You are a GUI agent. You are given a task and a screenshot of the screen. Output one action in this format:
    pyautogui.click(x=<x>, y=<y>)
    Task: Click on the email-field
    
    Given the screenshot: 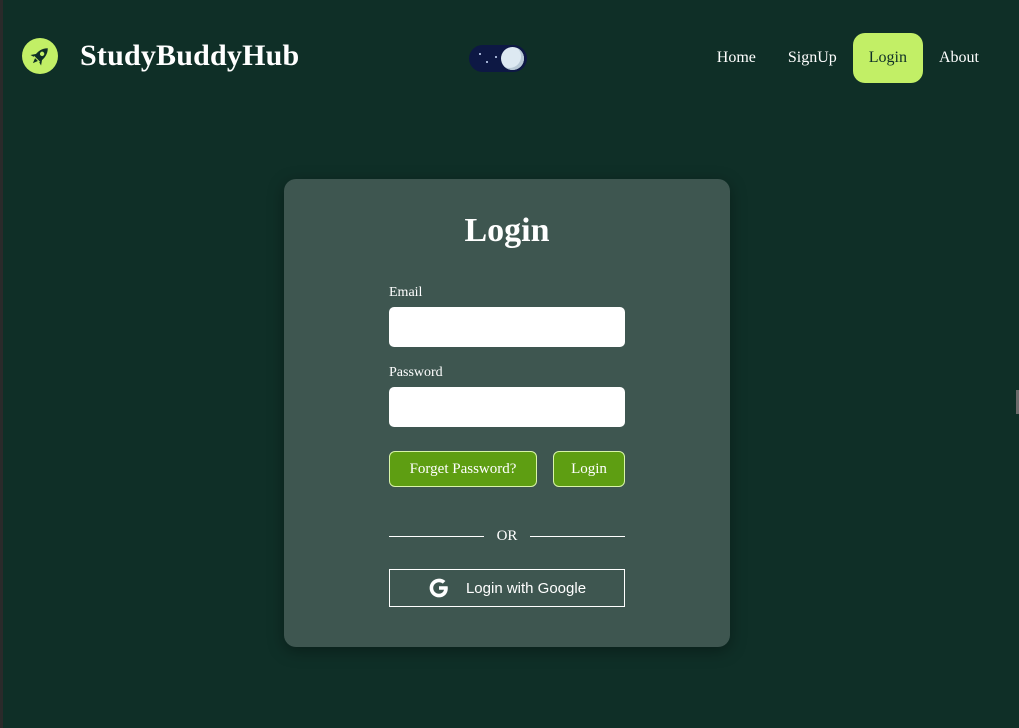 What is the action you would take?
    pyautogui.click(x=507, y=327)
    